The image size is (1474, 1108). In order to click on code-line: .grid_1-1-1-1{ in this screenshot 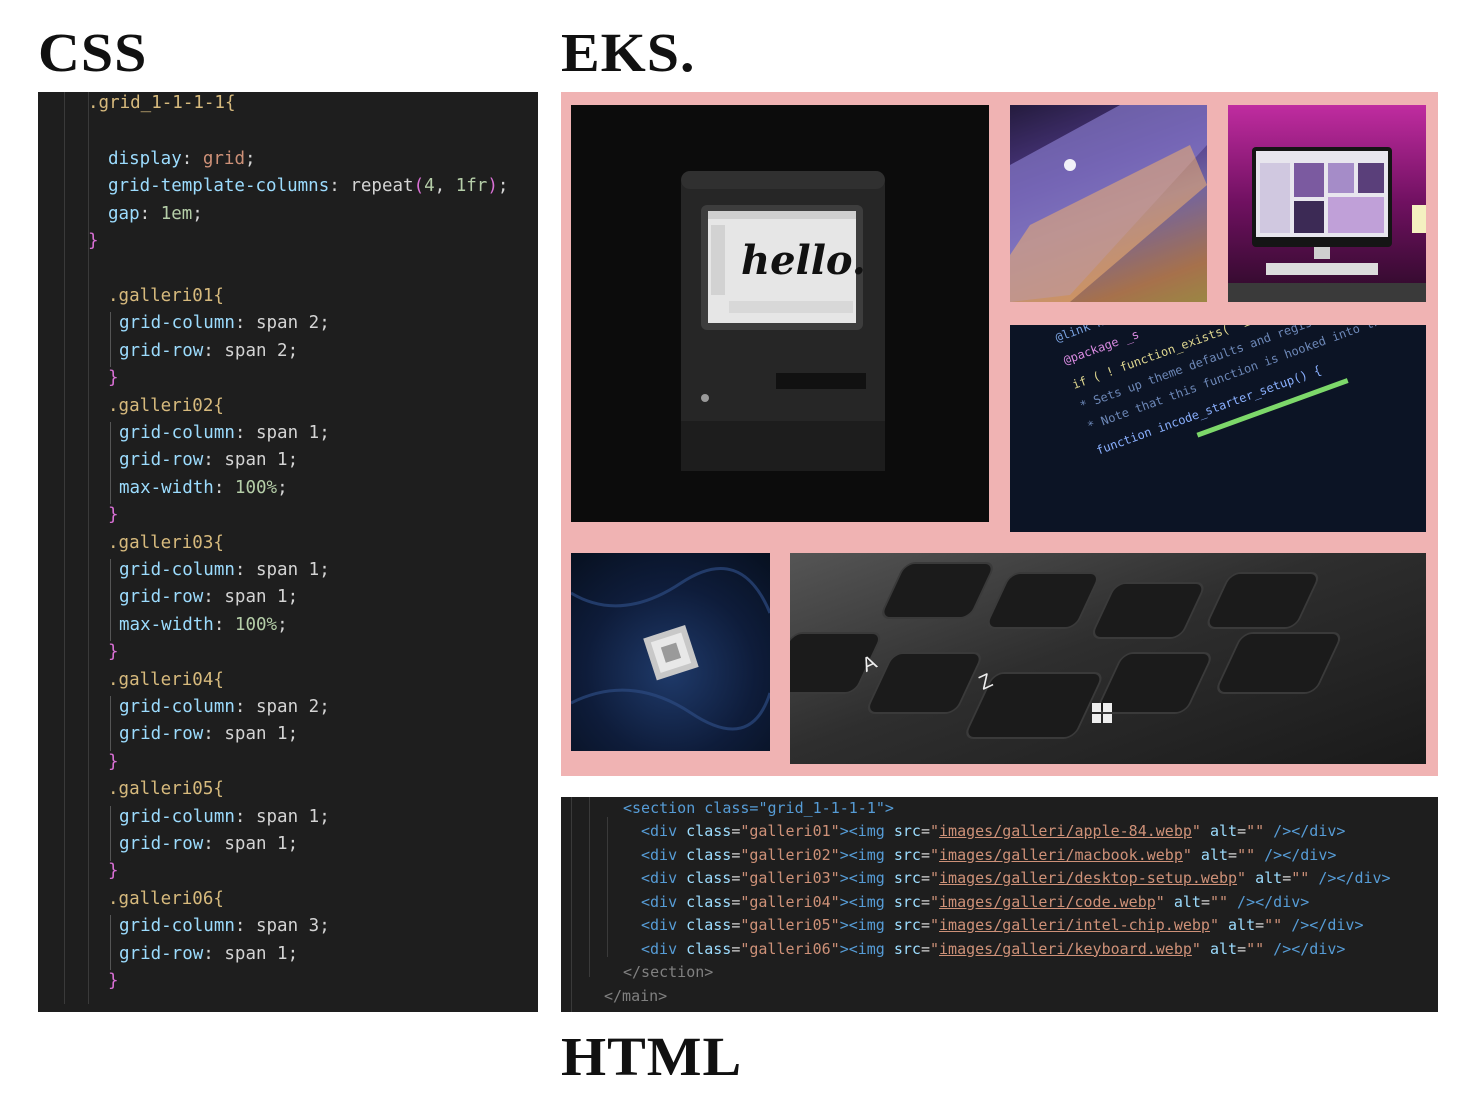, I will do `click(162, 103)`.